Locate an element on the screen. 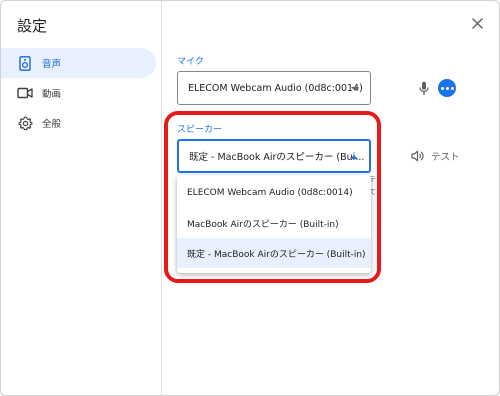  more-options-icon is located at coordinates (447, 88).